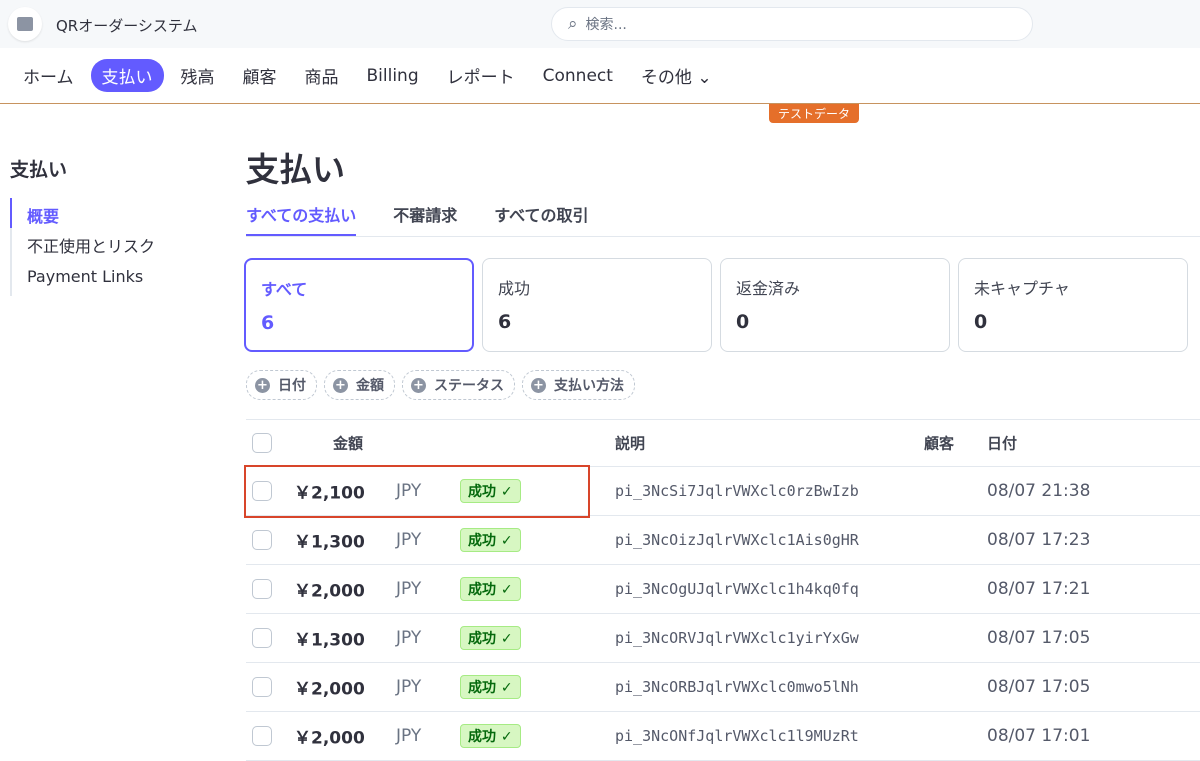 The width and height of the screenshot is (1200, 761). What do you see at coordinates (737, 589) in the screenshot?
I see `description: pi_3NcOgUJqlrVWXclc1h4kq0fq` at bounding box center [737, 589].